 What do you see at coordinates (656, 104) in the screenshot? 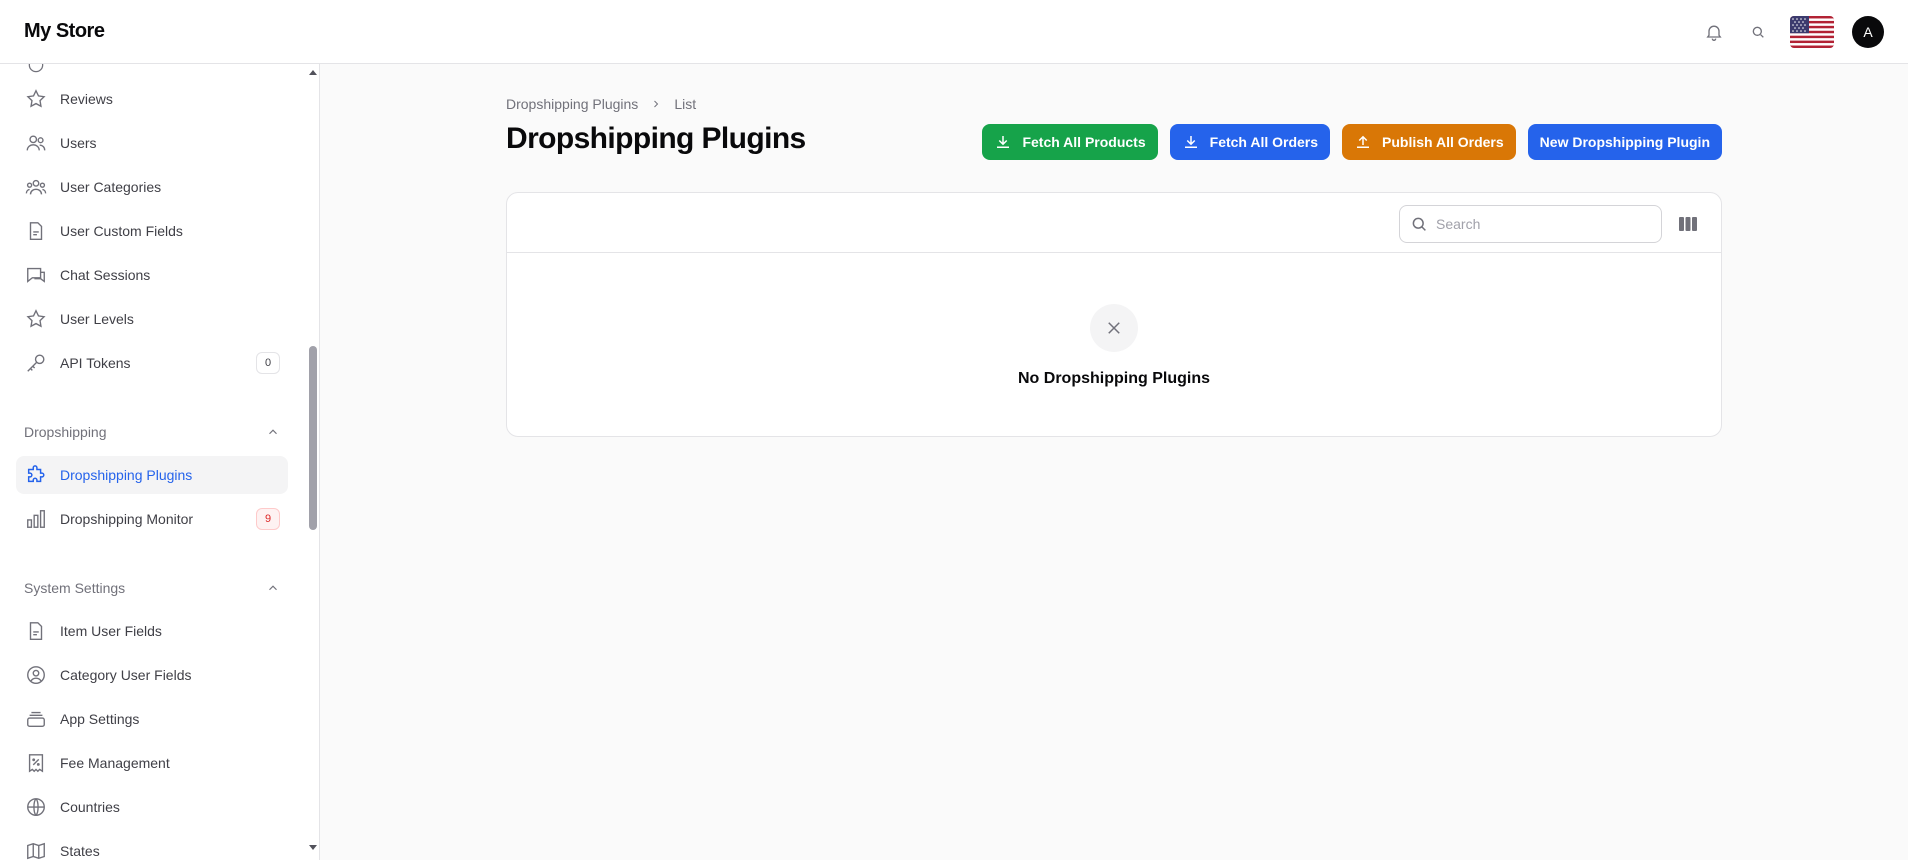
I see `chevron-right-icon` at bounding box center [656, 104].